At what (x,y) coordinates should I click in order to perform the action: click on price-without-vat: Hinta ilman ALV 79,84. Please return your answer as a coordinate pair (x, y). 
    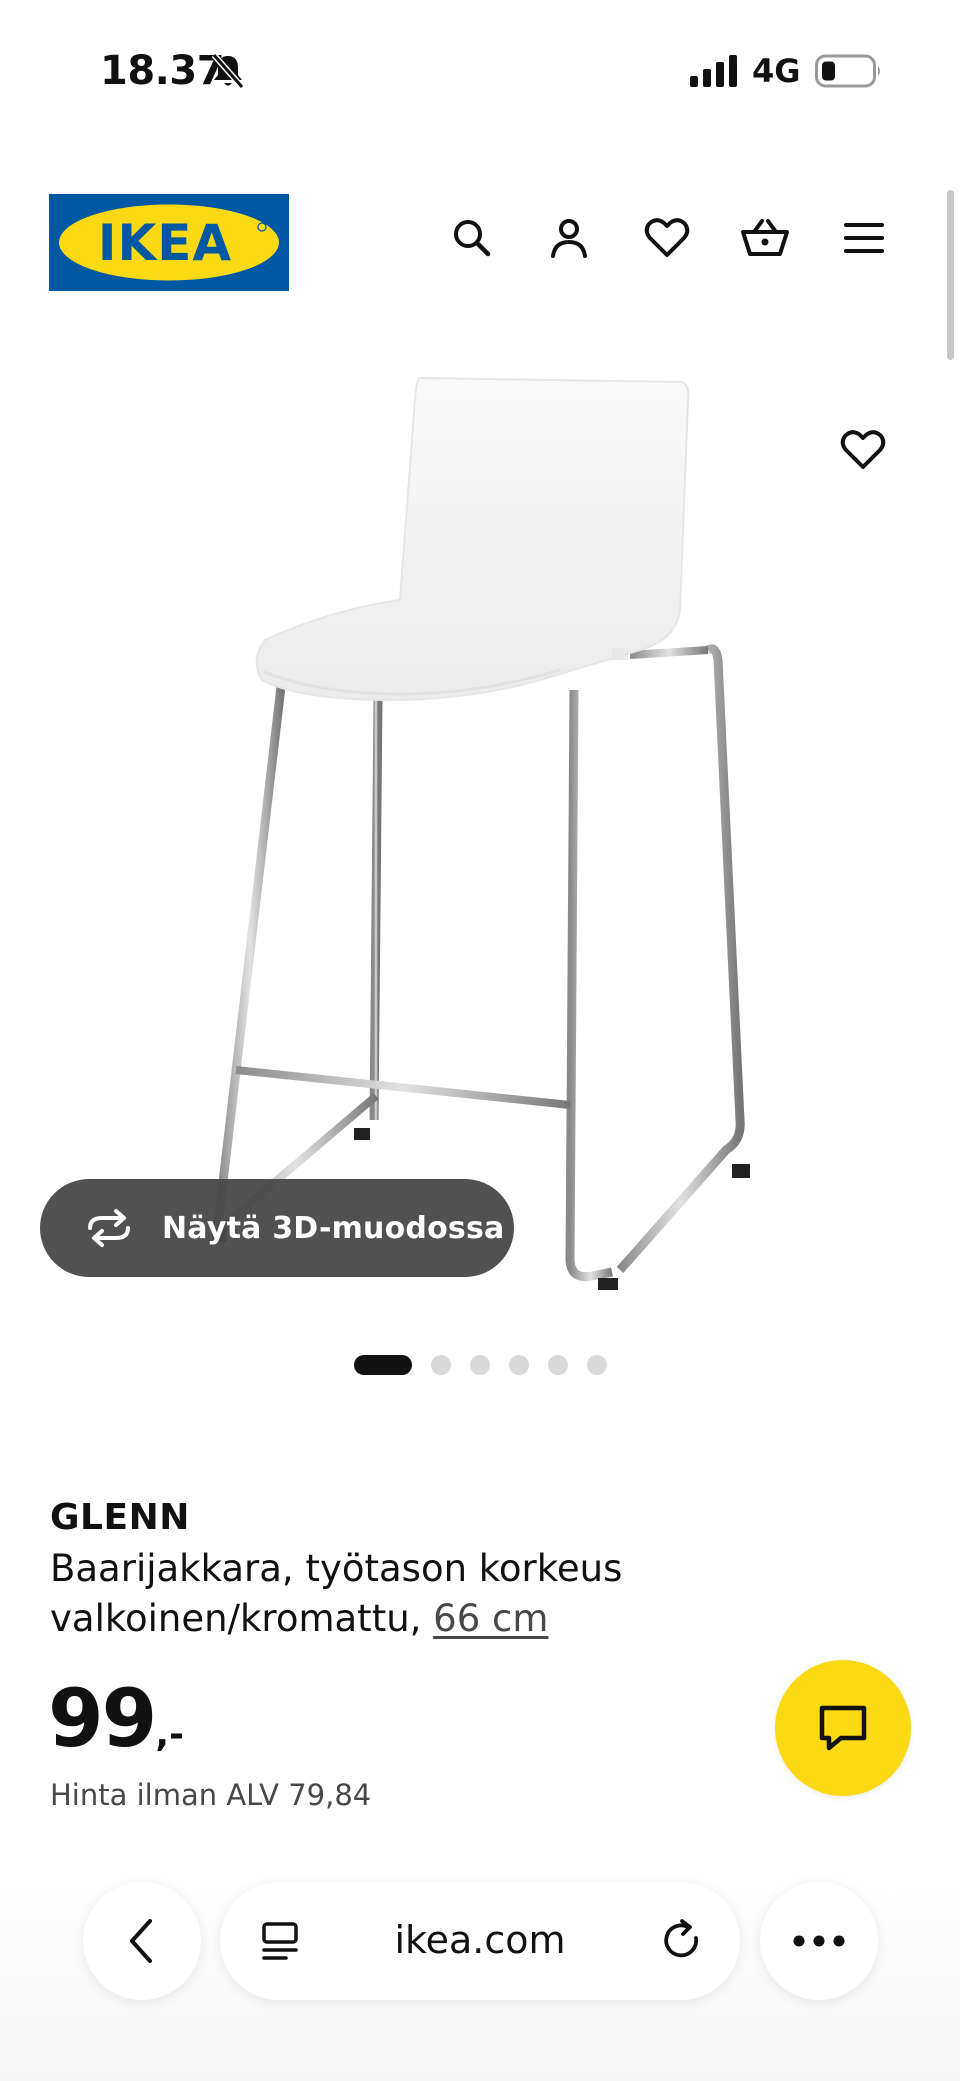
    Looking at the image, I should click on (211, 1795).